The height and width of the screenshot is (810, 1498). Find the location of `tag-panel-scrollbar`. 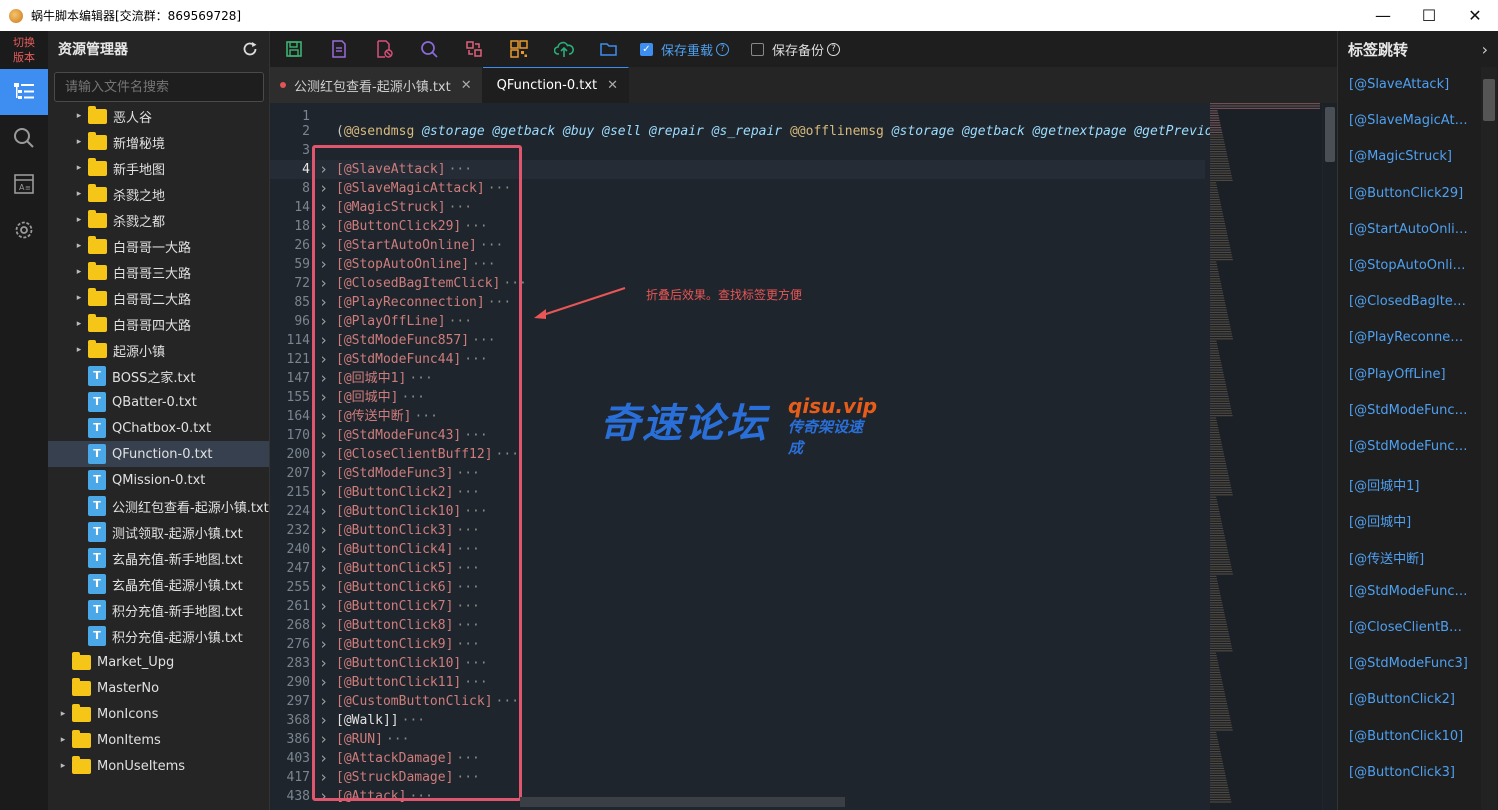

tag-panel-scrollbar is located at coordinates (1489, 438).